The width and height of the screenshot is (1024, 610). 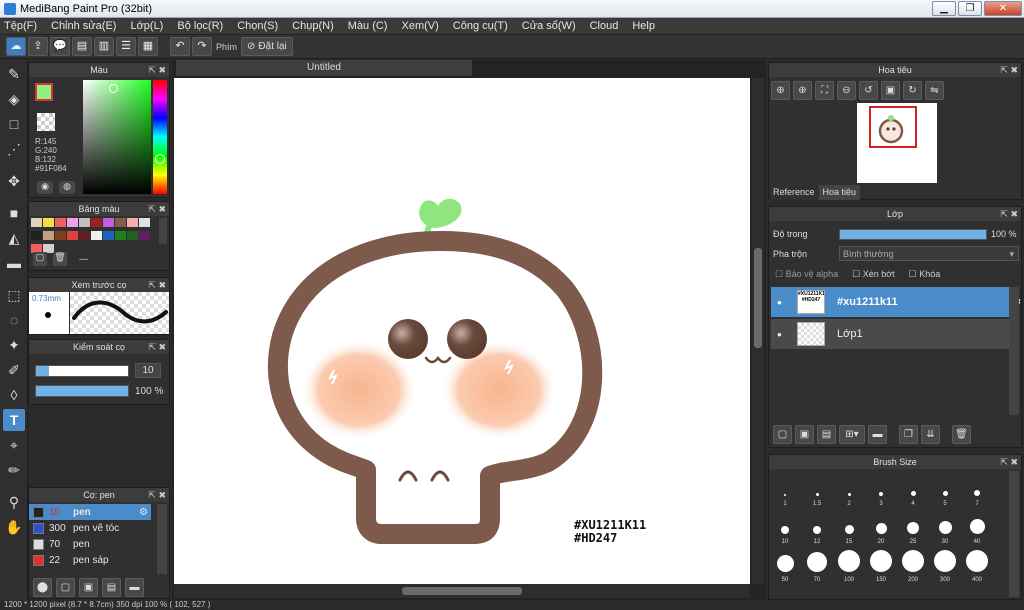 I want to click on canvas-horizontal-scrollbar, so click(x=462, y=591).